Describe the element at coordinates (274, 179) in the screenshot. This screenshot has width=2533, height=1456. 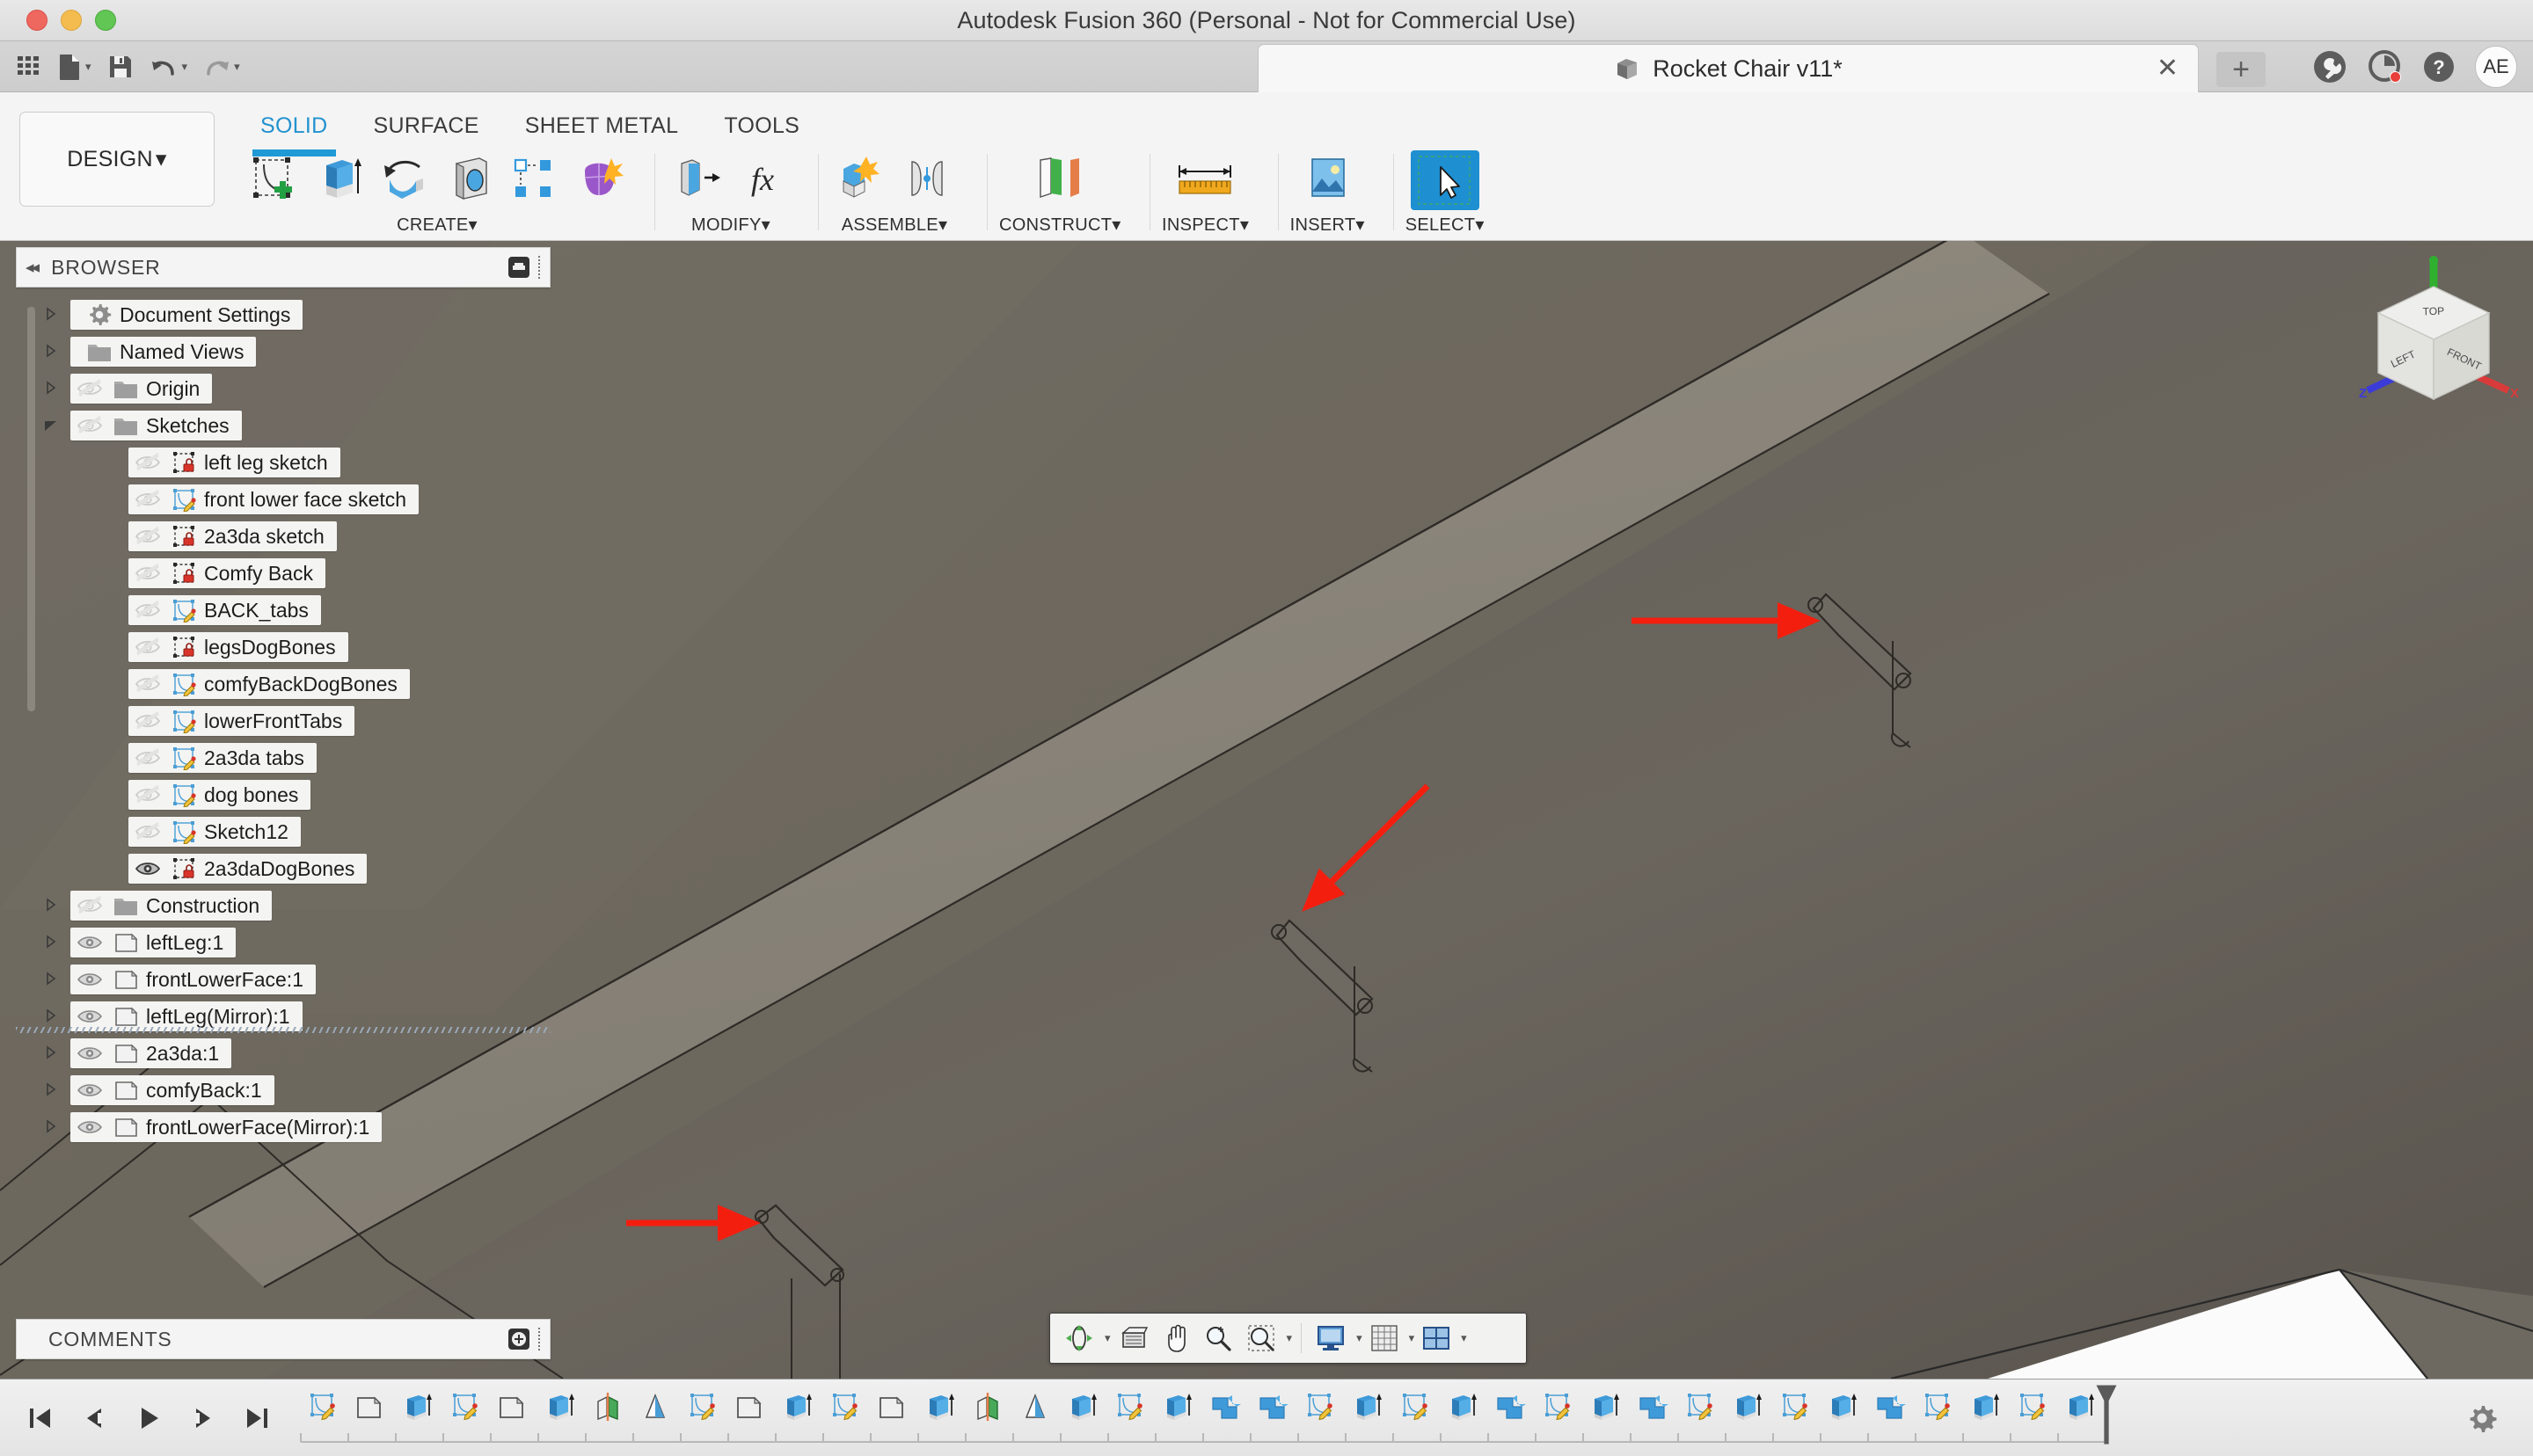
I see `new-sketch-button` at that location.